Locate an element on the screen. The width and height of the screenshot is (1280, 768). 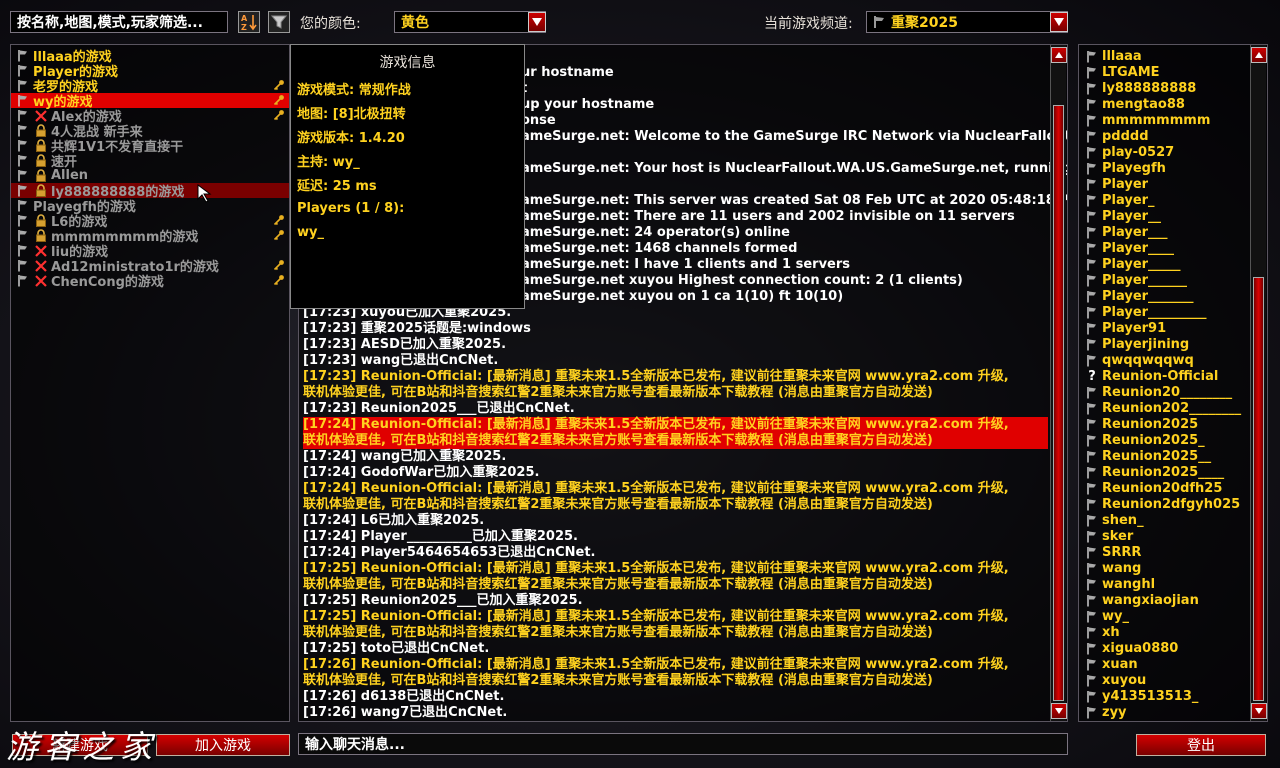
channel-dropdown-button is located at coordinates (1059, 22).